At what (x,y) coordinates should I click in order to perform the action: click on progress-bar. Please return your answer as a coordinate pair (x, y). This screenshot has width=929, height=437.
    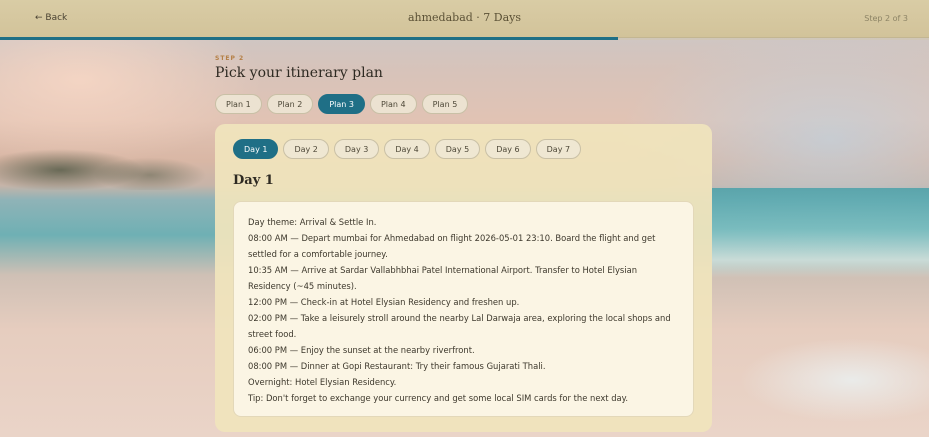
    Looking at the image, I should click on (464, 38).